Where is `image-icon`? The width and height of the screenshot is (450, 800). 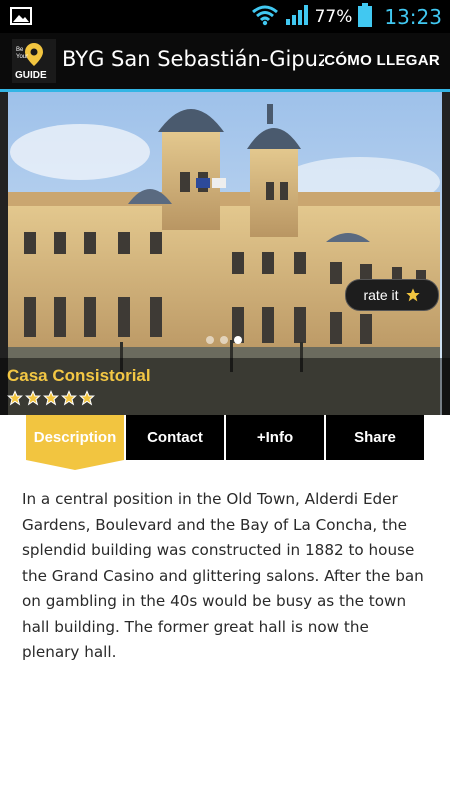
image-icon is located at coordinates (21, 16).